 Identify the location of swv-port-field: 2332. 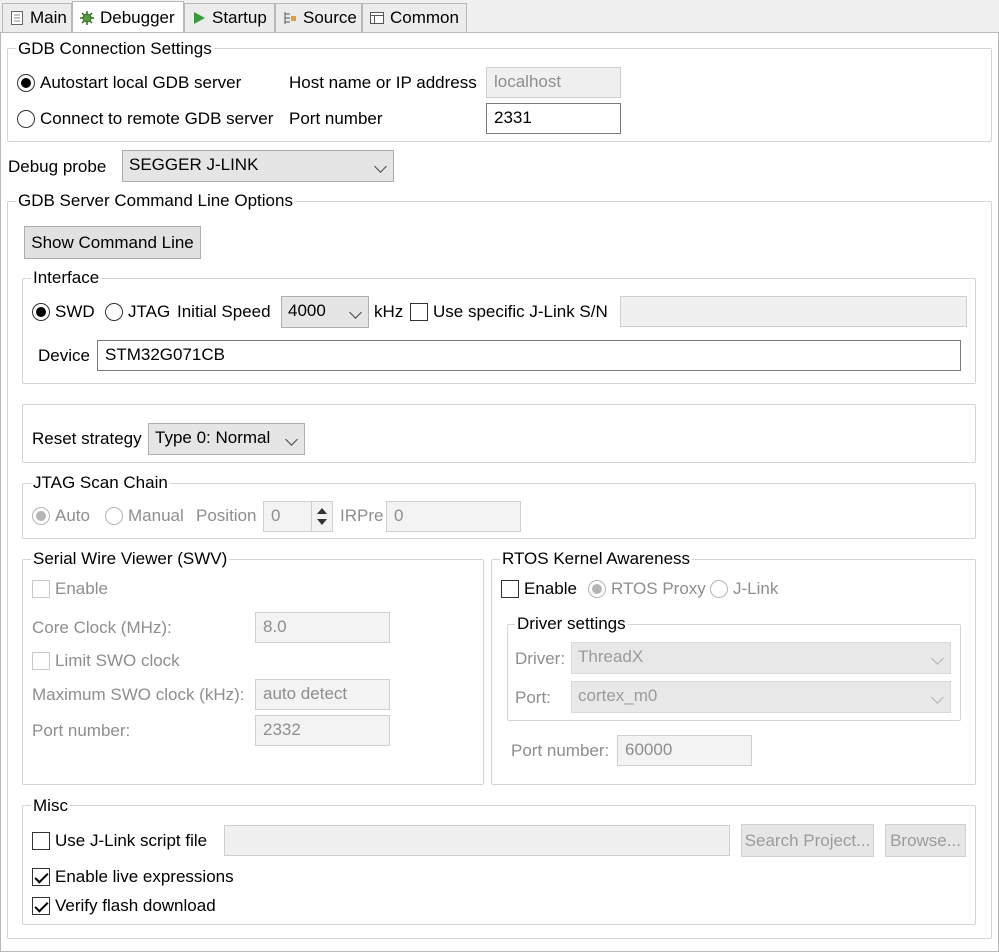
(322, 730).